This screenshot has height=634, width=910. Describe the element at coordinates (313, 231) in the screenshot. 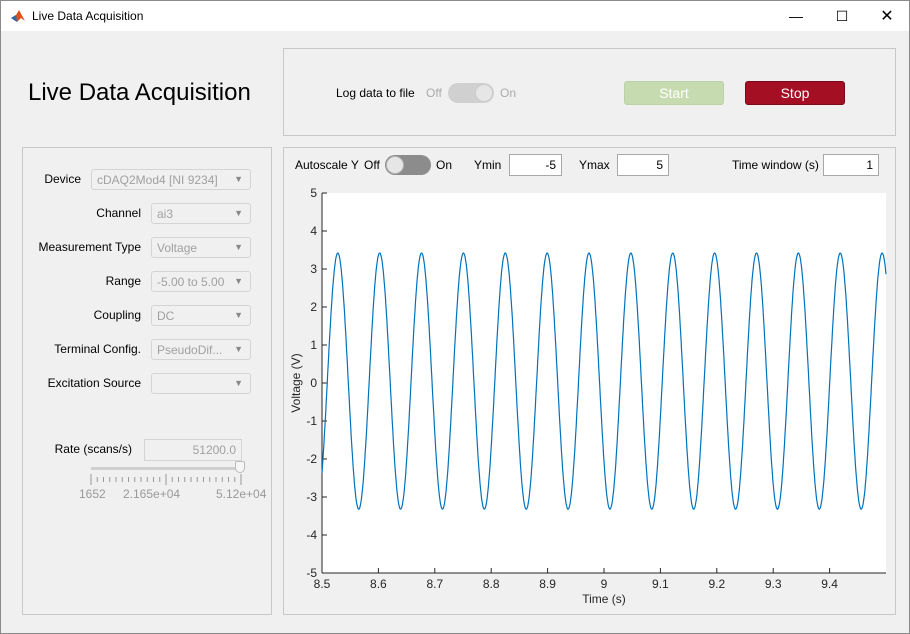

I see `y-tick-label: 4` at that location.